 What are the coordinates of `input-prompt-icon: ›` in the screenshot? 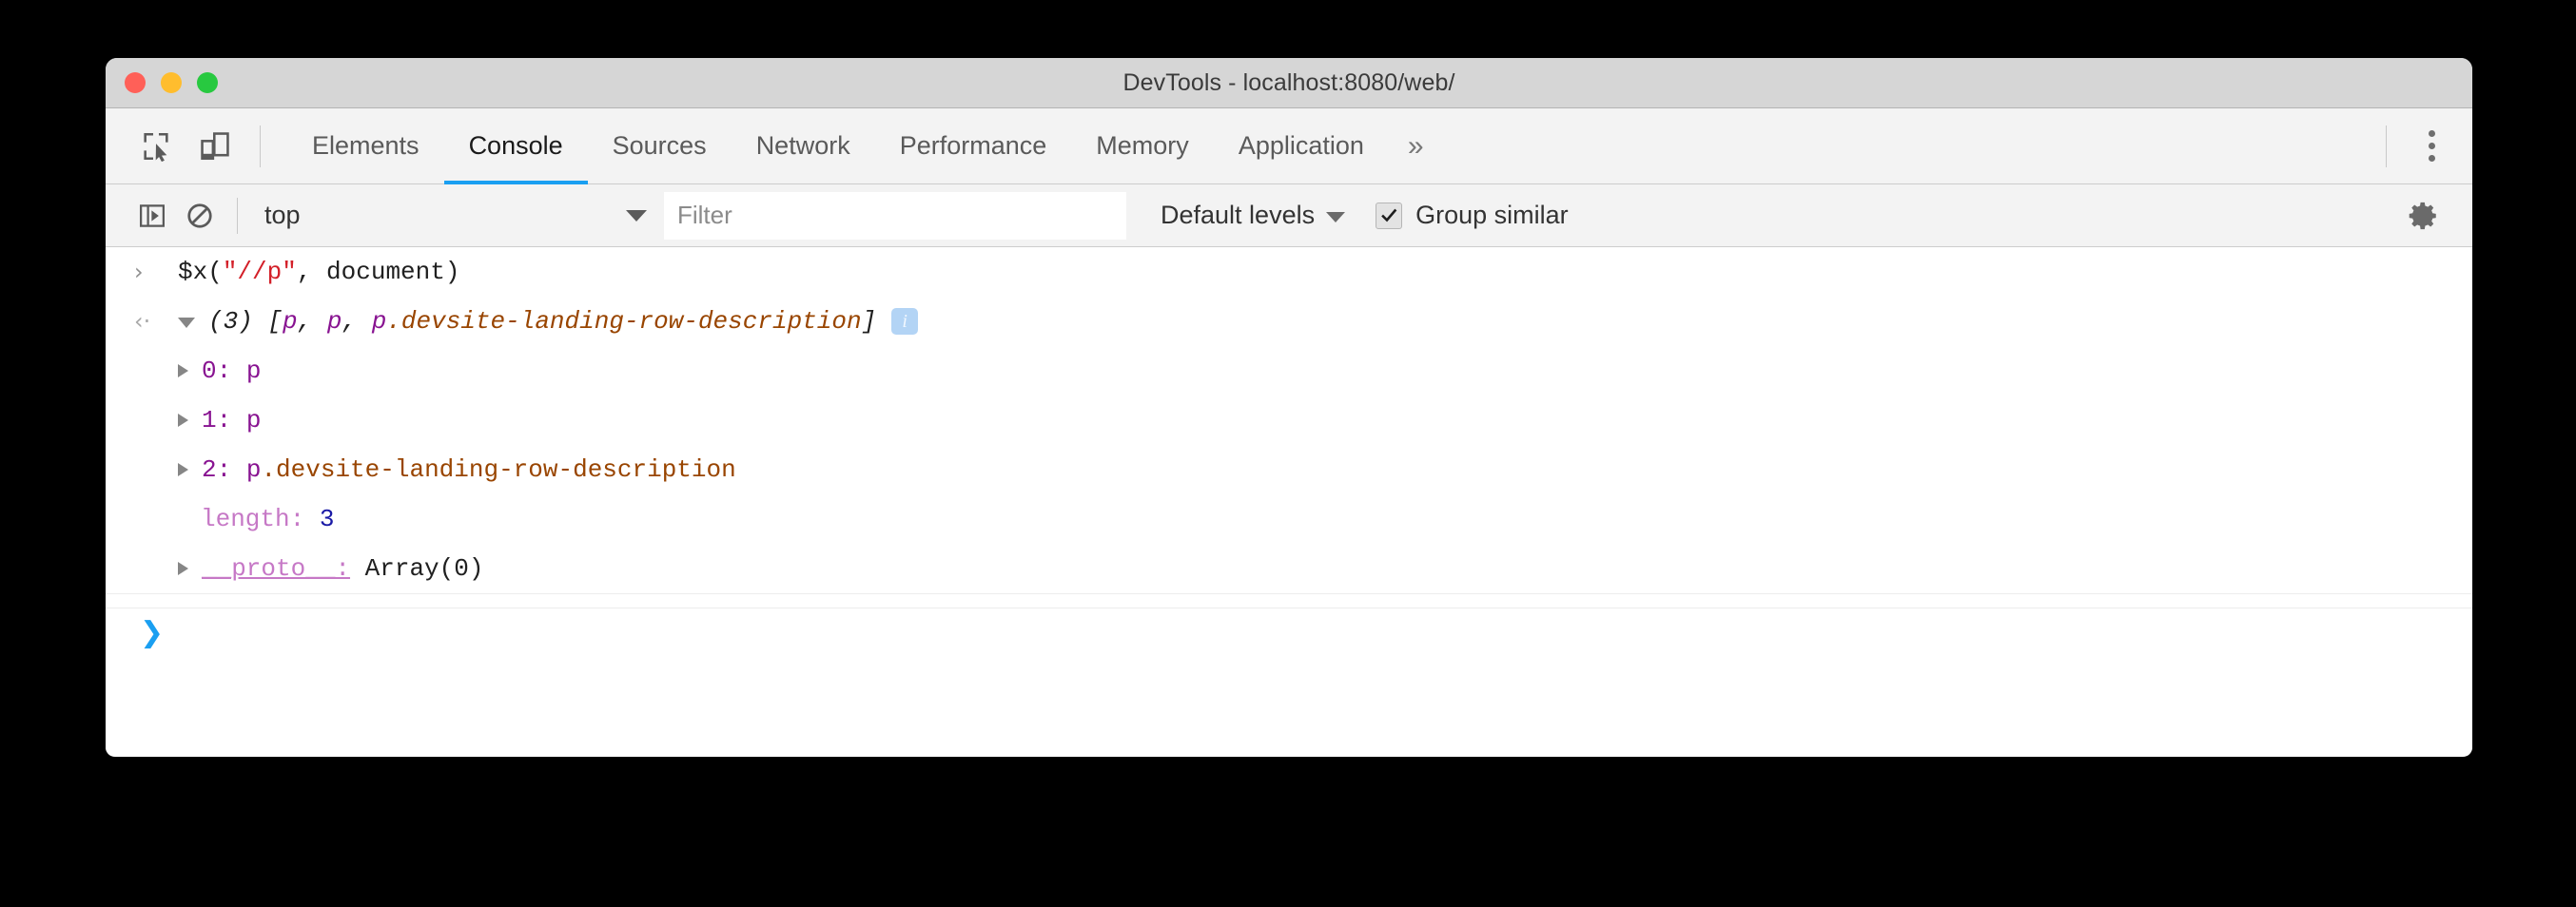 It's located at (139, 272).